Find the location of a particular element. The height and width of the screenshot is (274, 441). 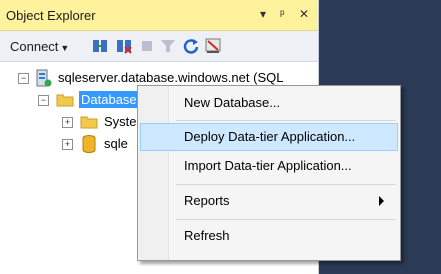

menu-item-label: Reports is located at coordinates (207, 200).